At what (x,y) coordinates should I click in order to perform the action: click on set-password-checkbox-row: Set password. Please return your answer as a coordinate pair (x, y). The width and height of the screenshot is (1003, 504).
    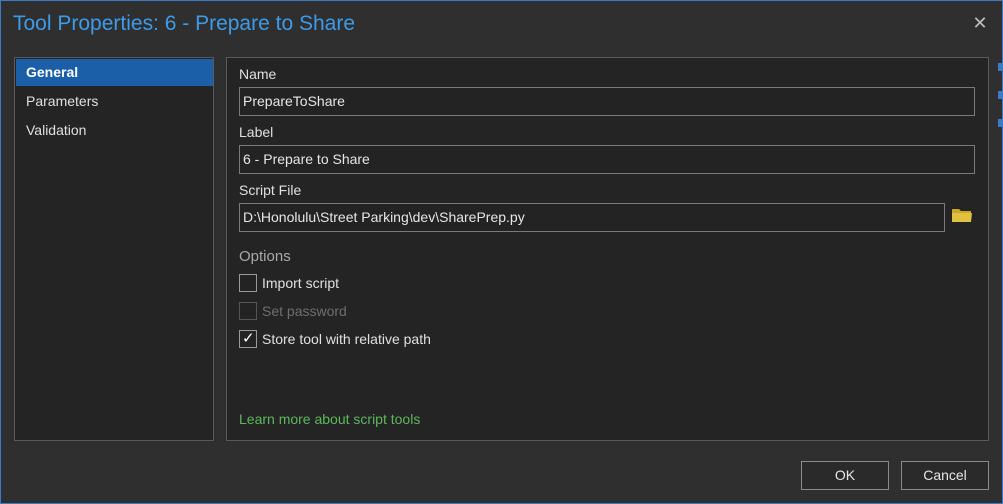
    Looking at the image, I should click on (293, 311).